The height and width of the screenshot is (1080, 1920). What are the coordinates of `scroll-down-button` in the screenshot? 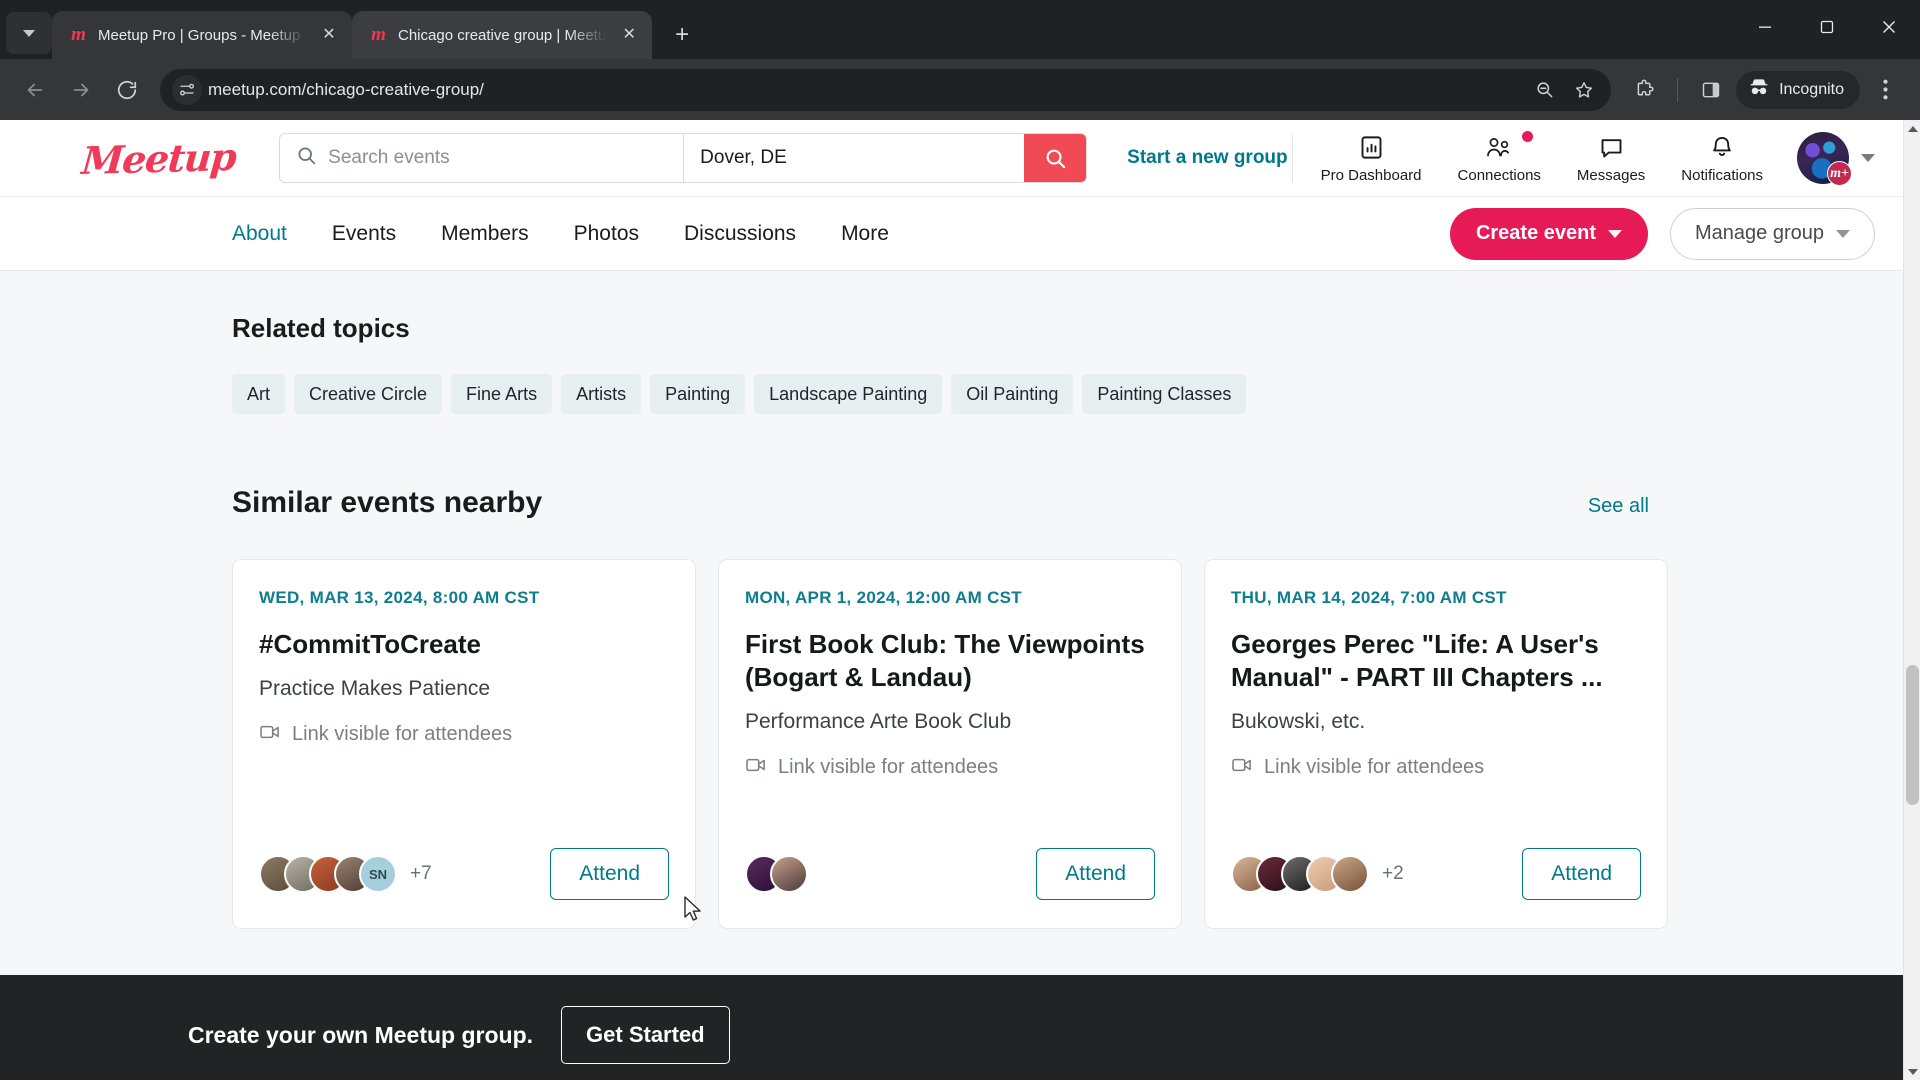 It's located at (1912, 1071).